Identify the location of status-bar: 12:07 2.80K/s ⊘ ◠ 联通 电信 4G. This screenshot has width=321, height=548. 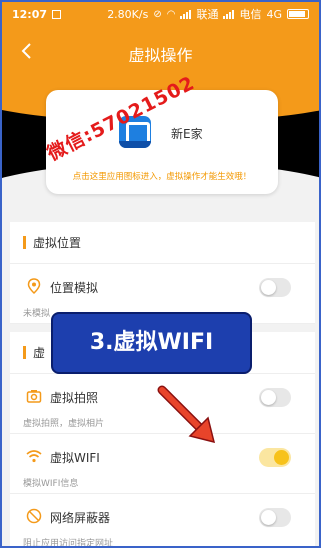
(160, 14).